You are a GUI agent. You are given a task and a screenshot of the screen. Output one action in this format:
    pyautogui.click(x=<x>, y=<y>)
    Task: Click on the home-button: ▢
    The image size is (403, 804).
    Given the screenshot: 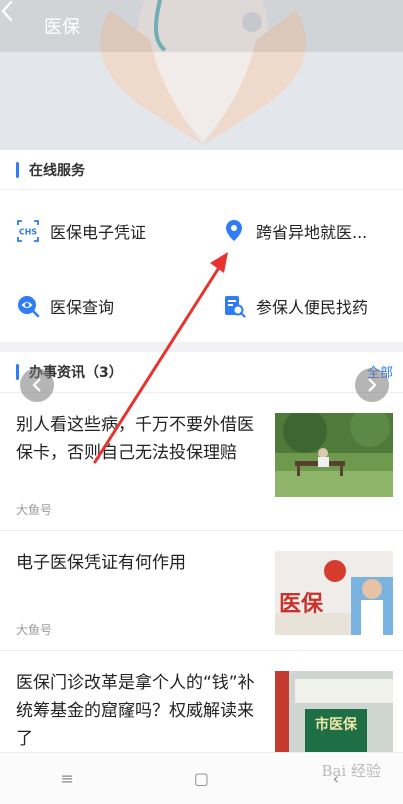 What is the action you would take?
    pyautogui.click(x=201, y=779)
    